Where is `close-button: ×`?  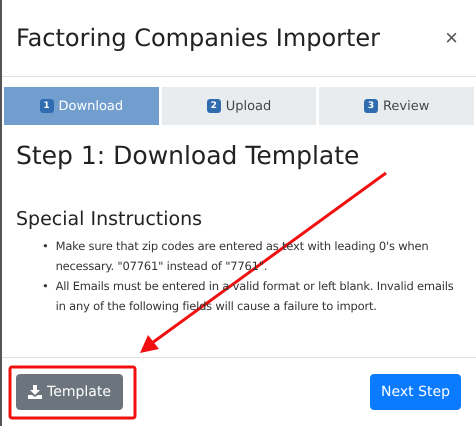
close-button: × is located at coordinates (451, 38).